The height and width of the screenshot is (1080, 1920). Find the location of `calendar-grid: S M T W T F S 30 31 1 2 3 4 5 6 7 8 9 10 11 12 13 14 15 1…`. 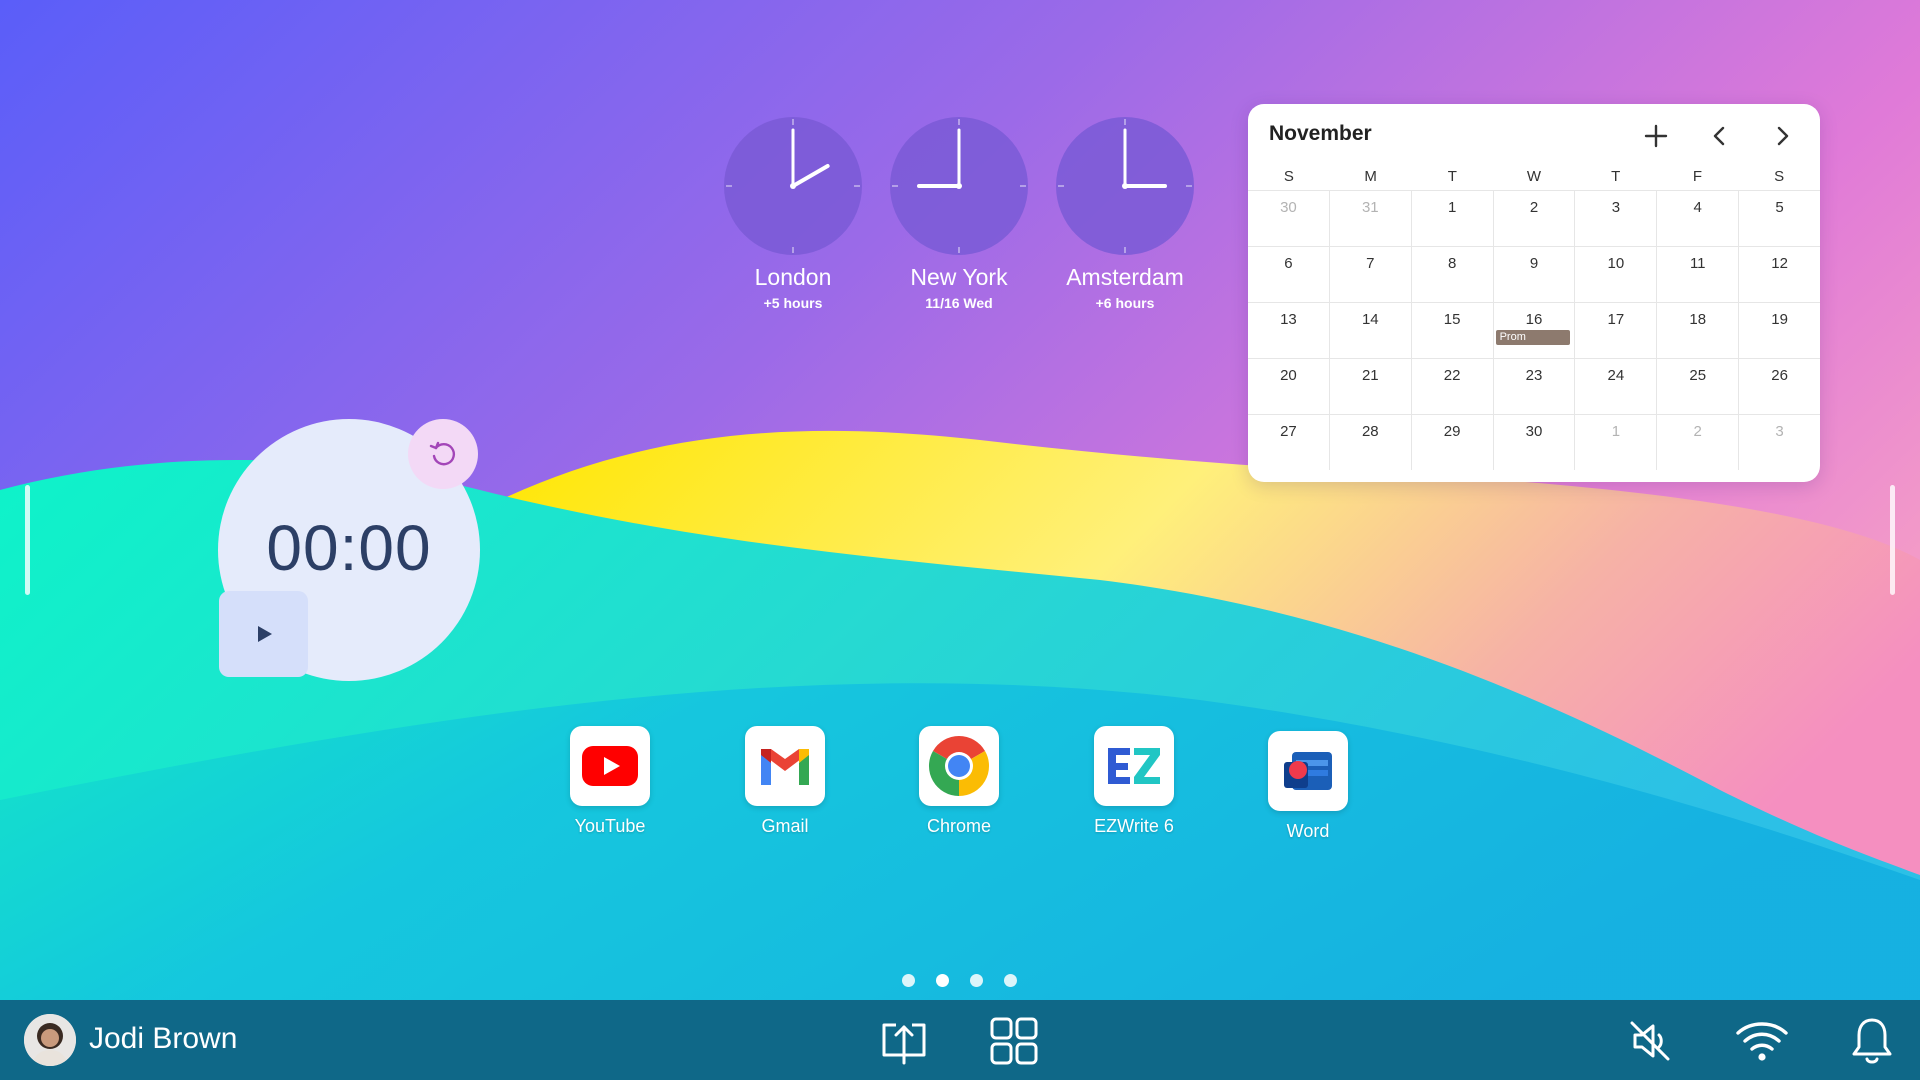

calendar-grid: S M T W T F S 30 31 1 2 3 4 5 6 7 8 9 10 11 12 13 14 15 1… is located at coordinates (1534, 317).